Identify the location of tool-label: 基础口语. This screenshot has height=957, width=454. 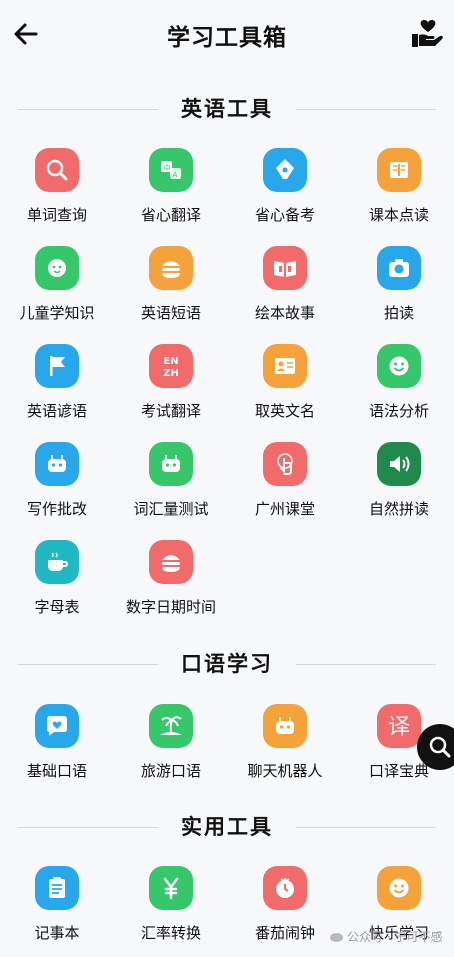
(56, 771).